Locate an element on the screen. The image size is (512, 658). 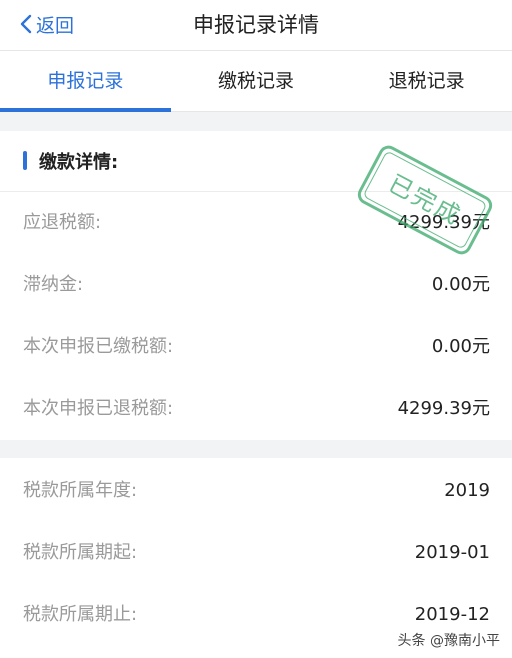
detail-row-tax-year: 税款所属年度: 2019 is located at coordinates (256, 491).